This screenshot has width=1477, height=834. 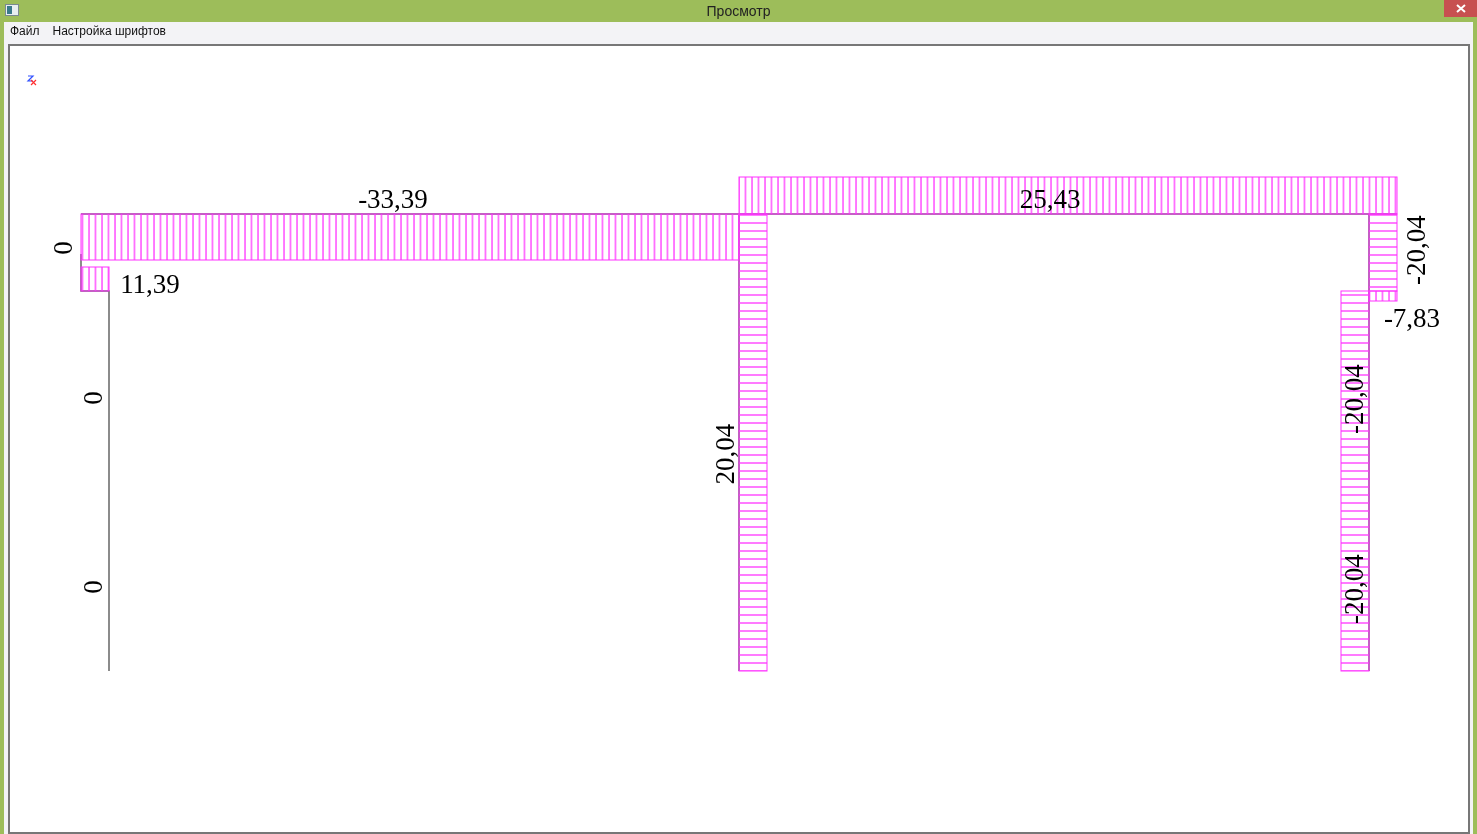 What do you see at coordinates (725, 454) in the screenshot?
I see `value-label: 20,04` at bounding box center [725, 454].